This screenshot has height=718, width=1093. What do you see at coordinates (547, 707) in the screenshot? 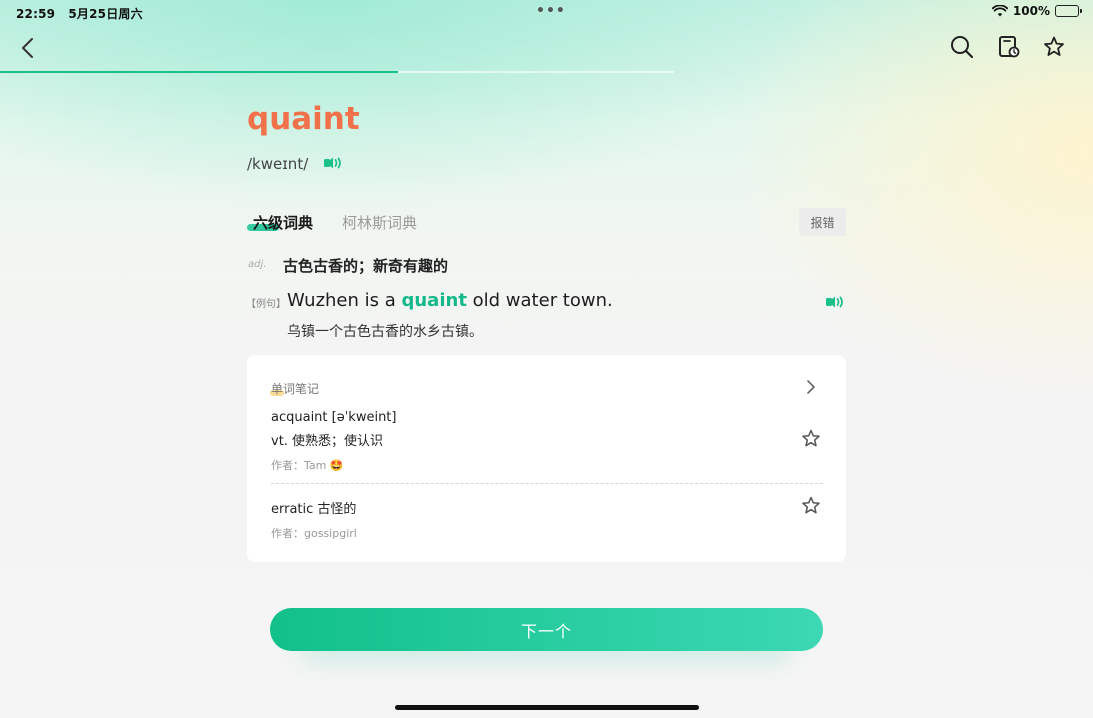
I see `home-indicator` at bounding box center [547, 707].